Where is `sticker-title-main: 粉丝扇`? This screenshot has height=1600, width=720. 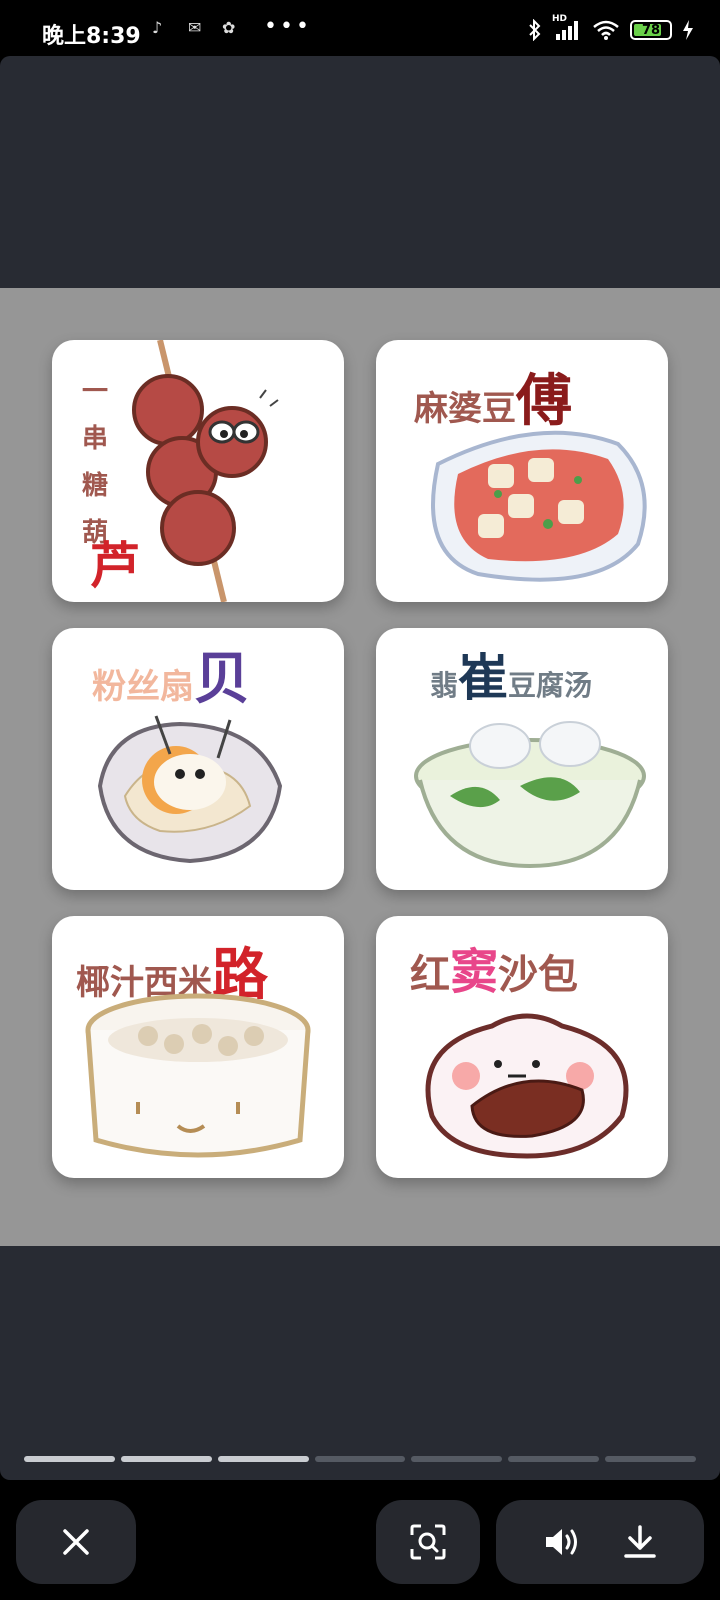 sticker-title-main: 粉丝扇 is located at coordinates (143, 687).